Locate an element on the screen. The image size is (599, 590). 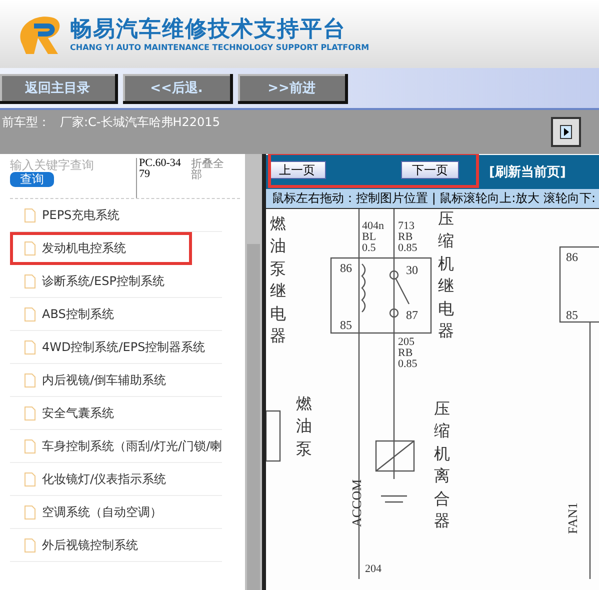
diagram-label: 87 is located at coordinates (412, 315).